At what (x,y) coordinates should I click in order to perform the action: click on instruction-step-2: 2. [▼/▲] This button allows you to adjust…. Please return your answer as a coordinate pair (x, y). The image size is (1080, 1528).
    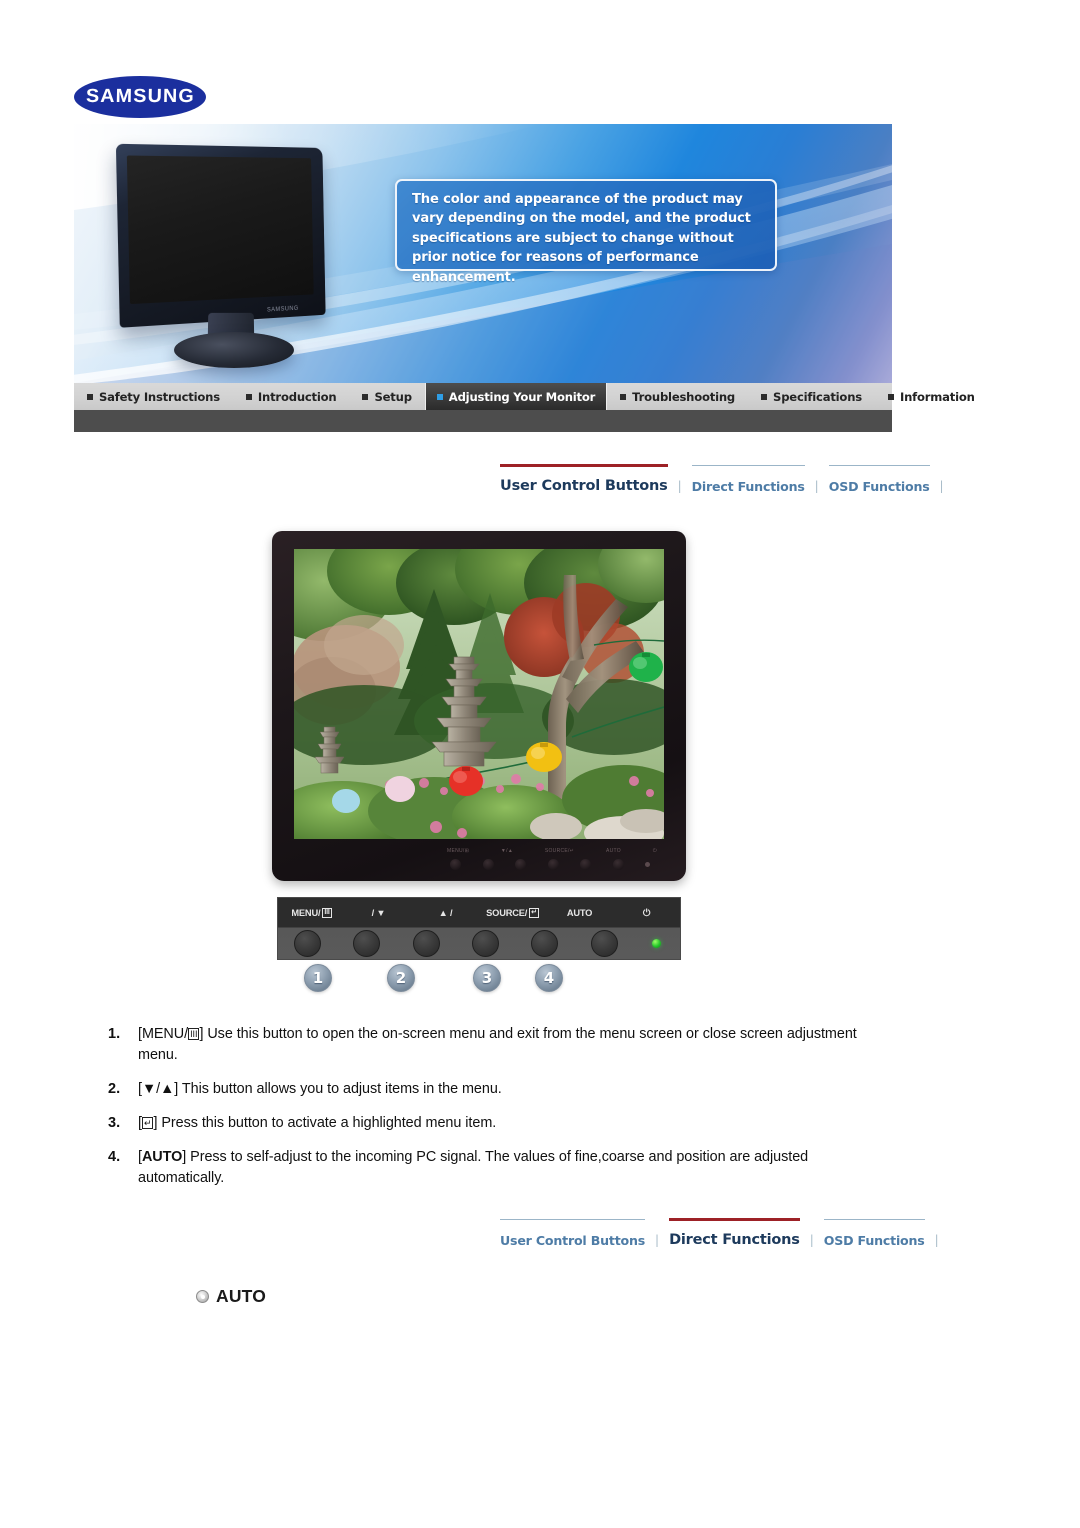
    Looking at the image, I should click on (494, 1089).